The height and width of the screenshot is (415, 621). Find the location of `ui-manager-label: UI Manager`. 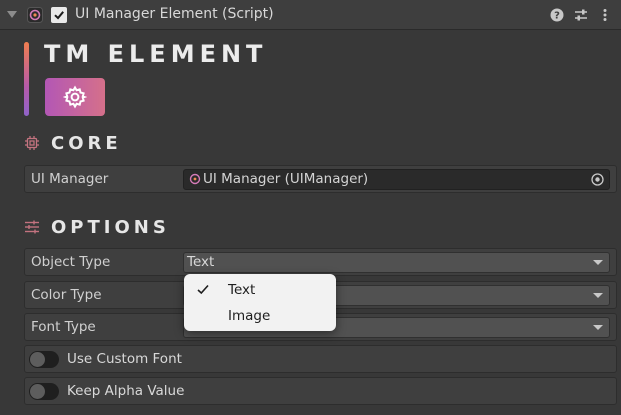

ui-manager-label: UI Manager is located at coordinates (70, 179).